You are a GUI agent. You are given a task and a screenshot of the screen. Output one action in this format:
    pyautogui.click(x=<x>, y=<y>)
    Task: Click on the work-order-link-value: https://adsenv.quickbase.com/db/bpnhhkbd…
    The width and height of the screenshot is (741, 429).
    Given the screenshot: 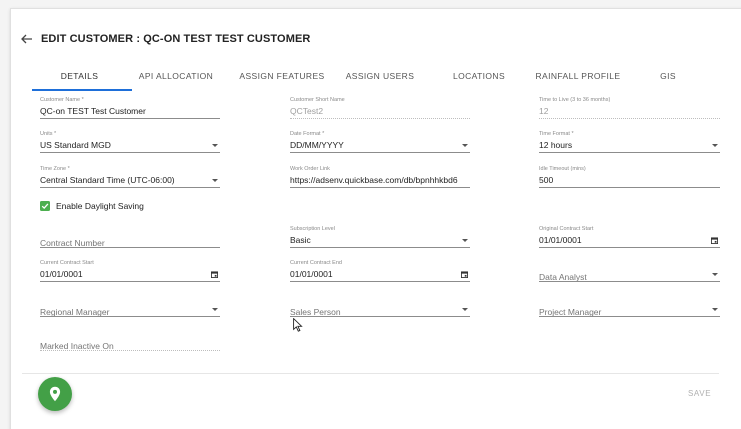 What is the action you would take?
    pyautogui.click(x=374, y=180)
    